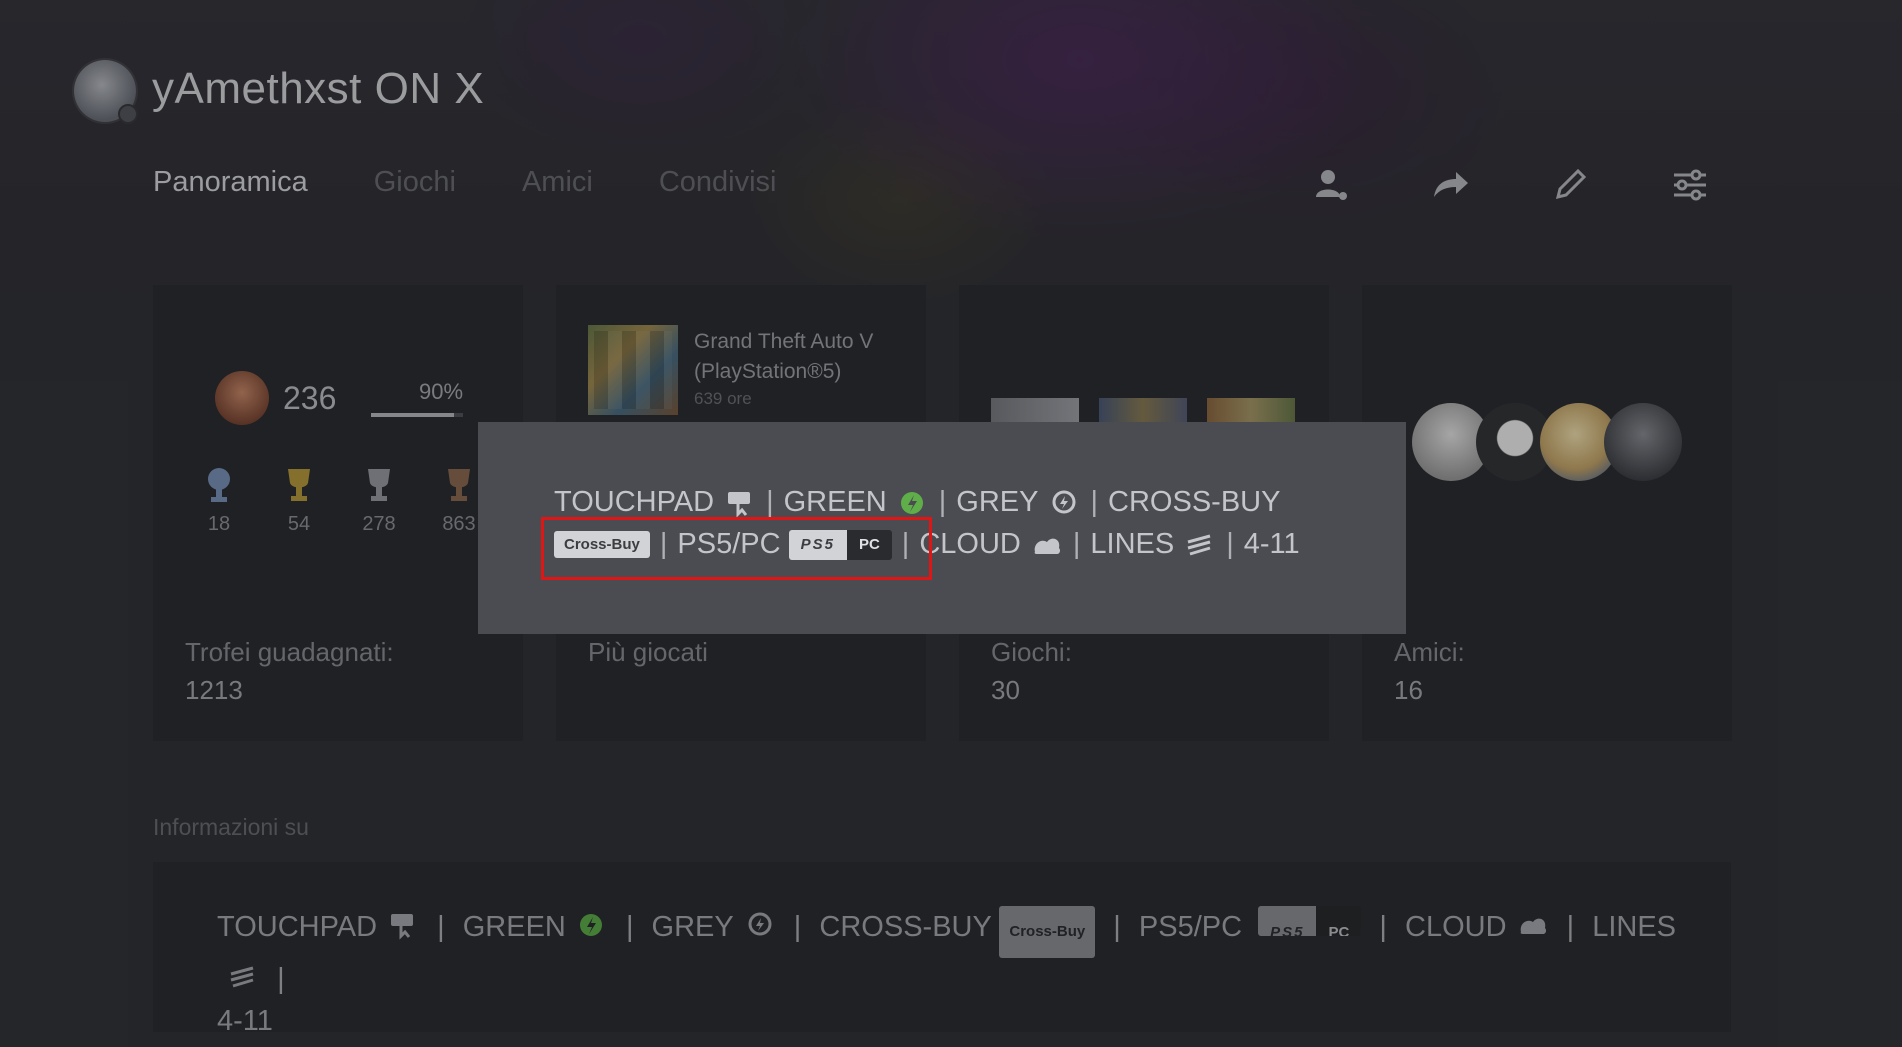 This screenshot has height=1047, width=1902. Describe the element at coordinates (736, 548) in the screenshot. I see `highlight-box` at that location.